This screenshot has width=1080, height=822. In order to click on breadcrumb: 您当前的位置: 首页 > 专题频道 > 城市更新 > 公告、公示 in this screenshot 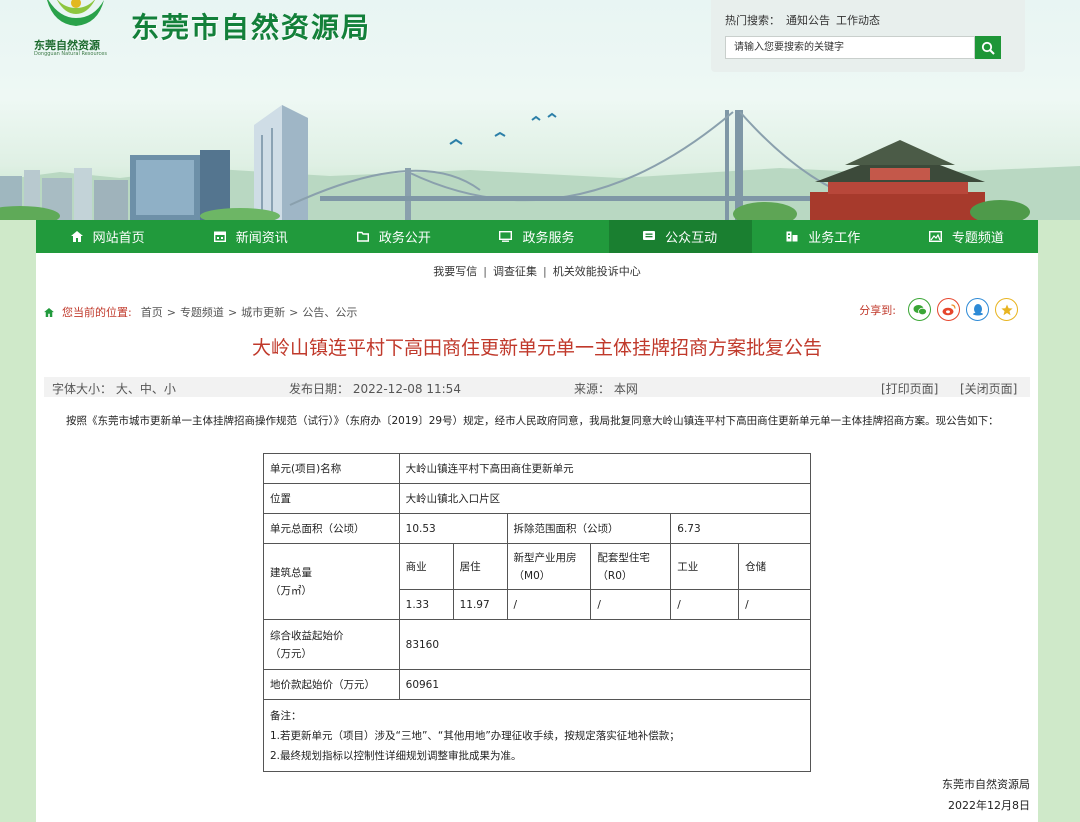, I will do `click(200, 312)`.